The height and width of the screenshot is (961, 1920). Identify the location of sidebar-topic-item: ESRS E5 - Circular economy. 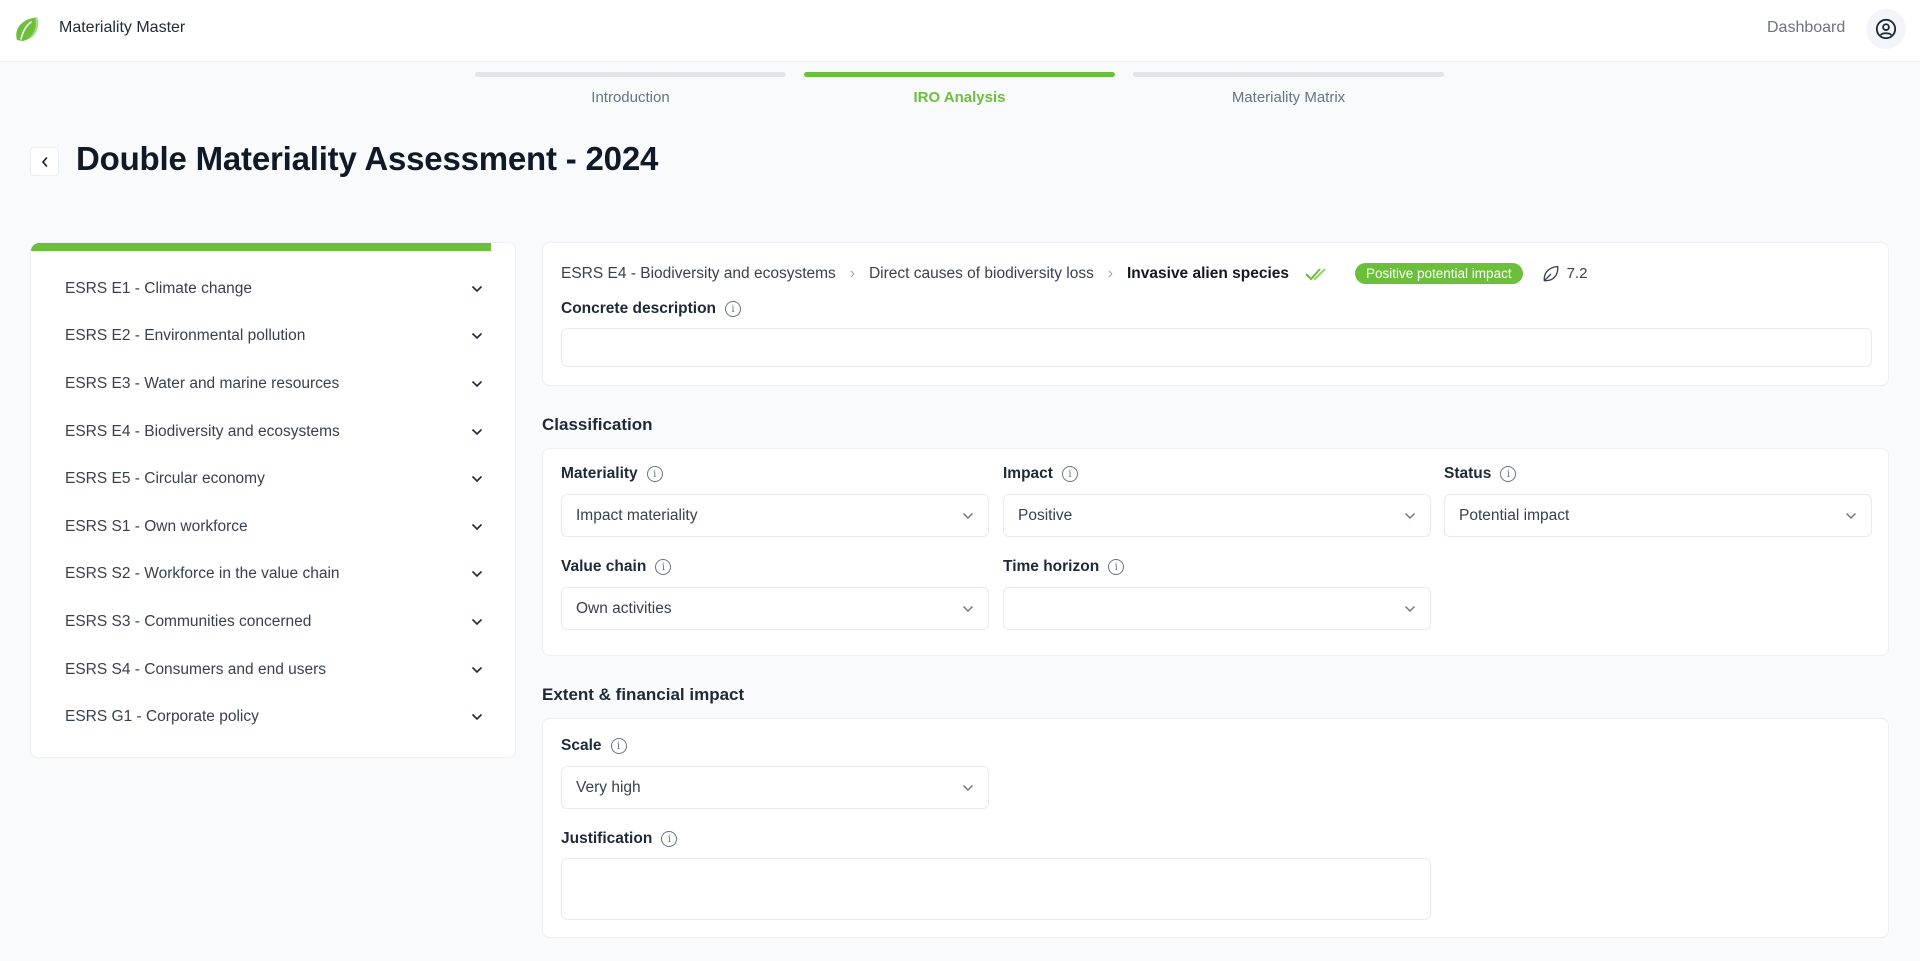
(273, 479).